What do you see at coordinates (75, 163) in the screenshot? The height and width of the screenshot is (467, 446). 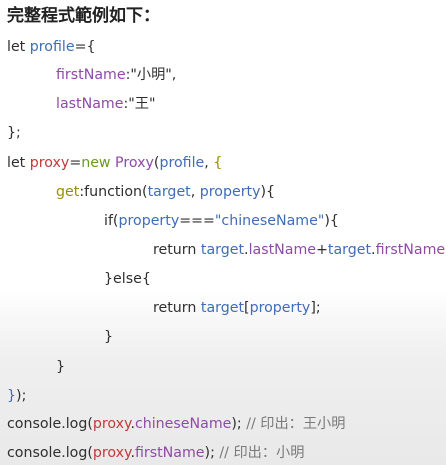 I see `code-token: =` at bounding box center [75, 163].